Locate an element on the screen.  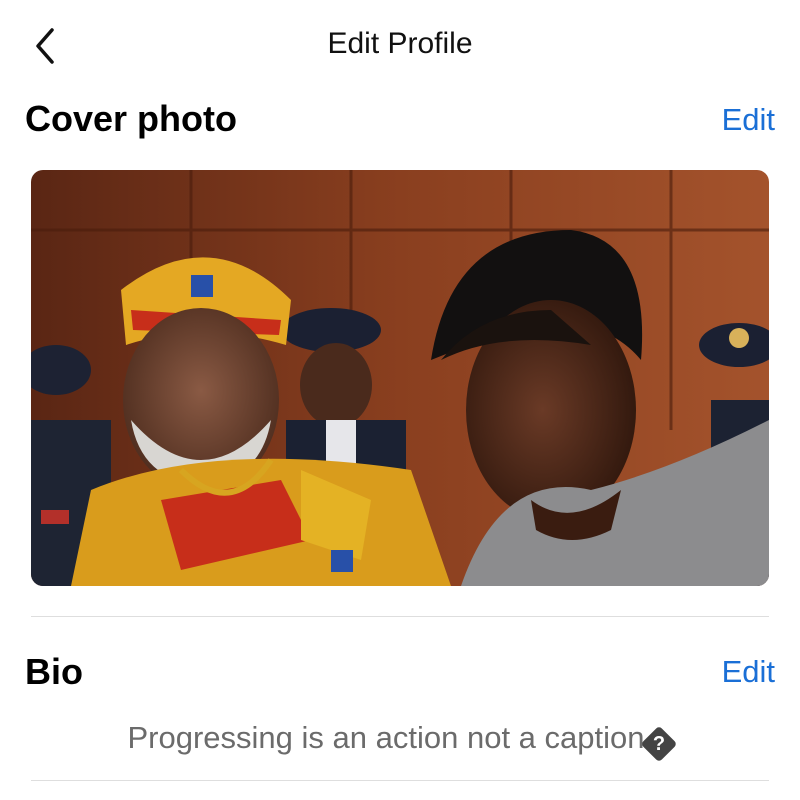
cover-photo-heading: Cover photo is located at coordinates (131, 118).